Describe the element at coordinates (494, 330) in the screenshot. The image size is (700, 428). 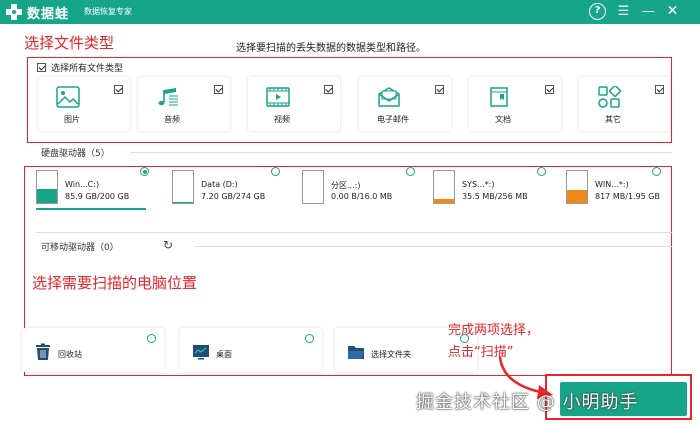
I see `annotation-complete-line1: 完成两项选择，` at that location.